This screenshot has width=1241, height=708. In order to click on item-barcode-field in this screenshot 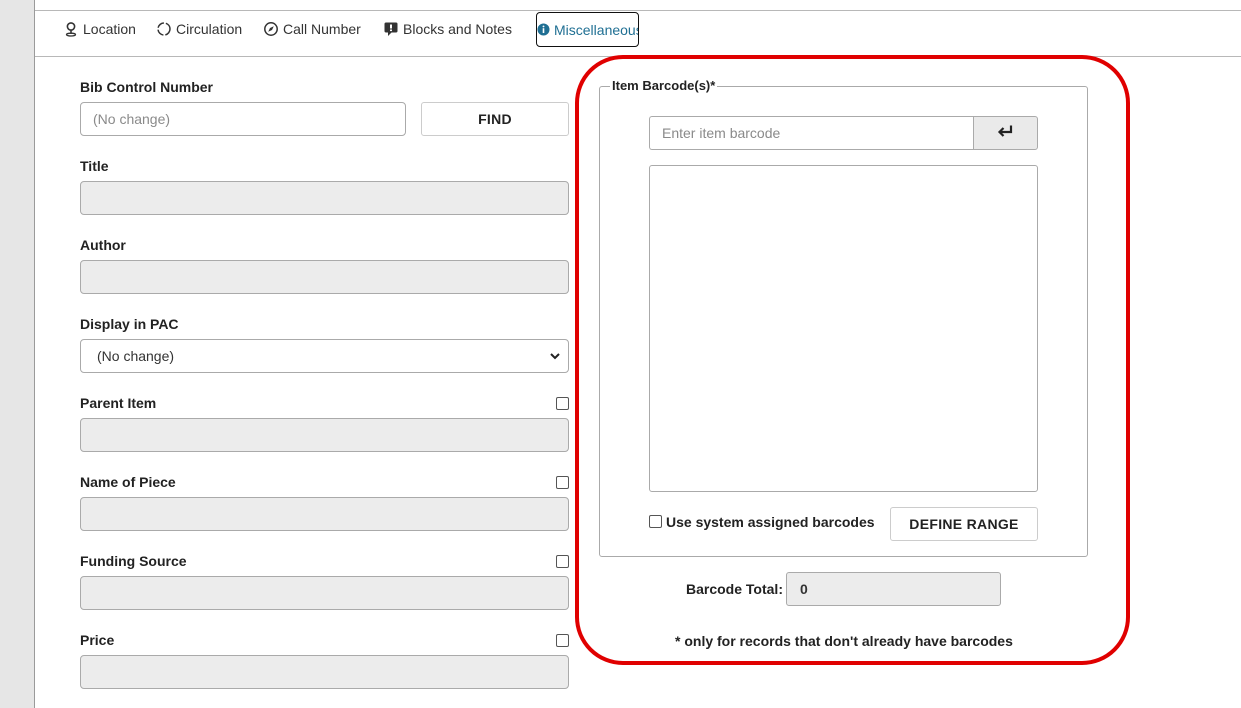, I will do `click(811, 133)`.